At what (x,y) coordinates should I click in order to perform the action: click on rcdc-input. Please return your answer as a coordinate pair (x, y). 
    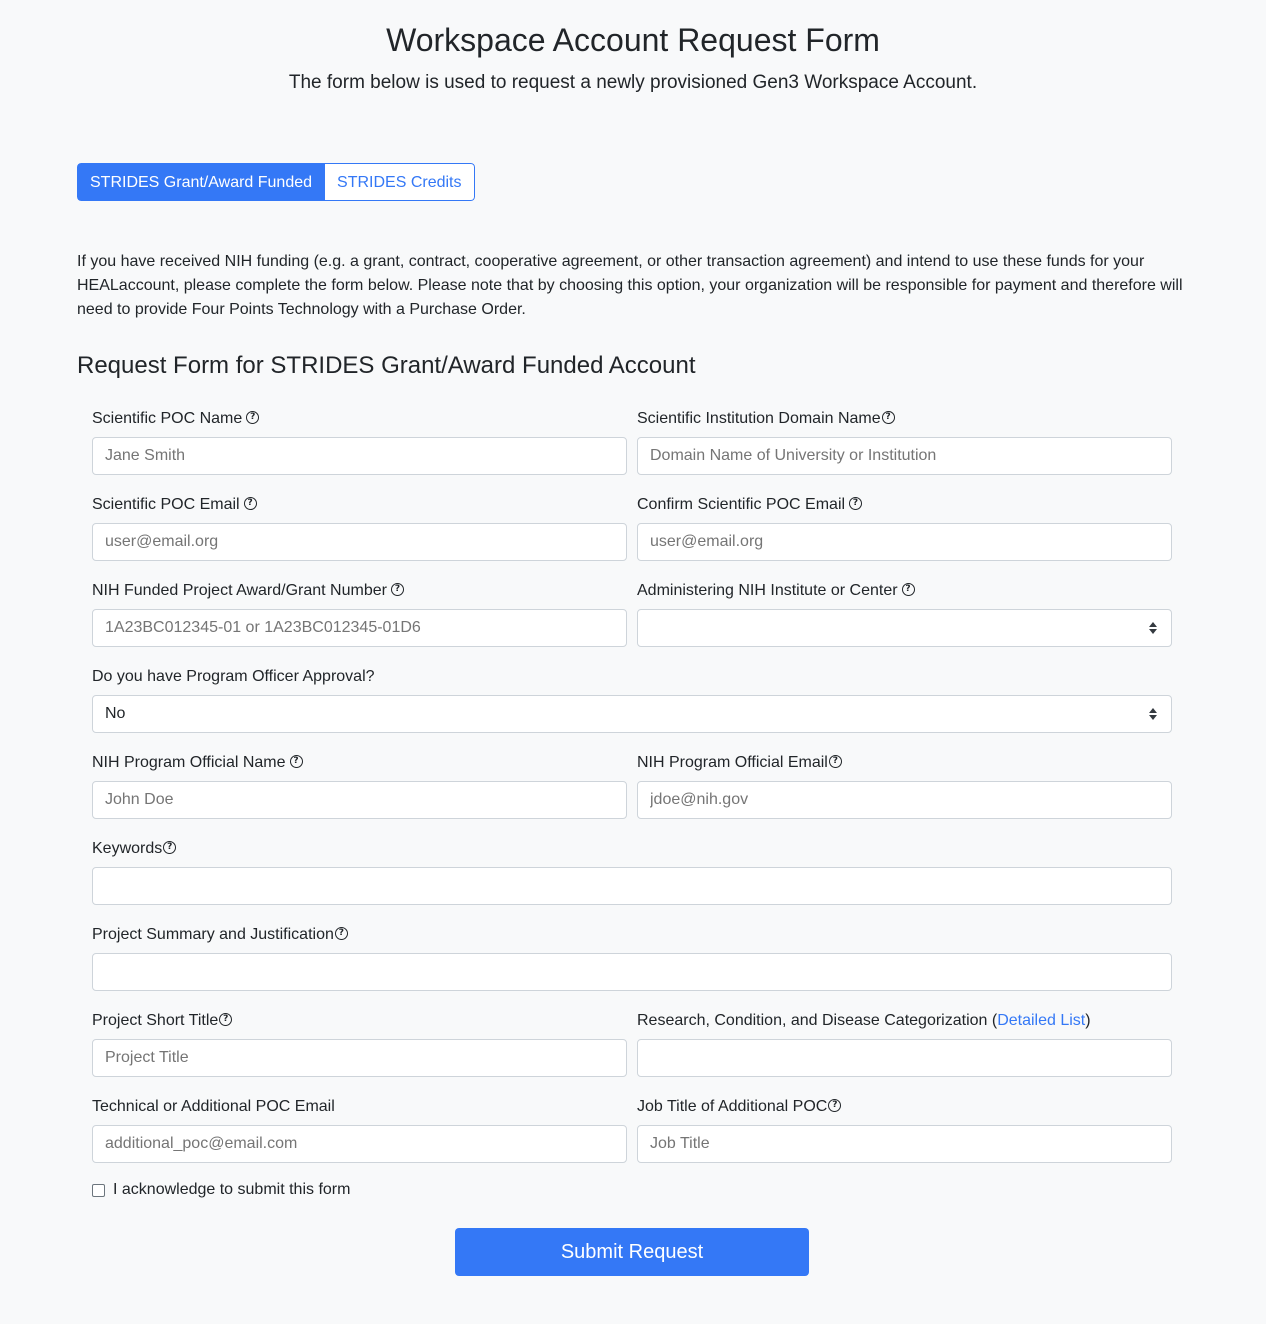
    Looking at the image, I should click on (904, 1058).